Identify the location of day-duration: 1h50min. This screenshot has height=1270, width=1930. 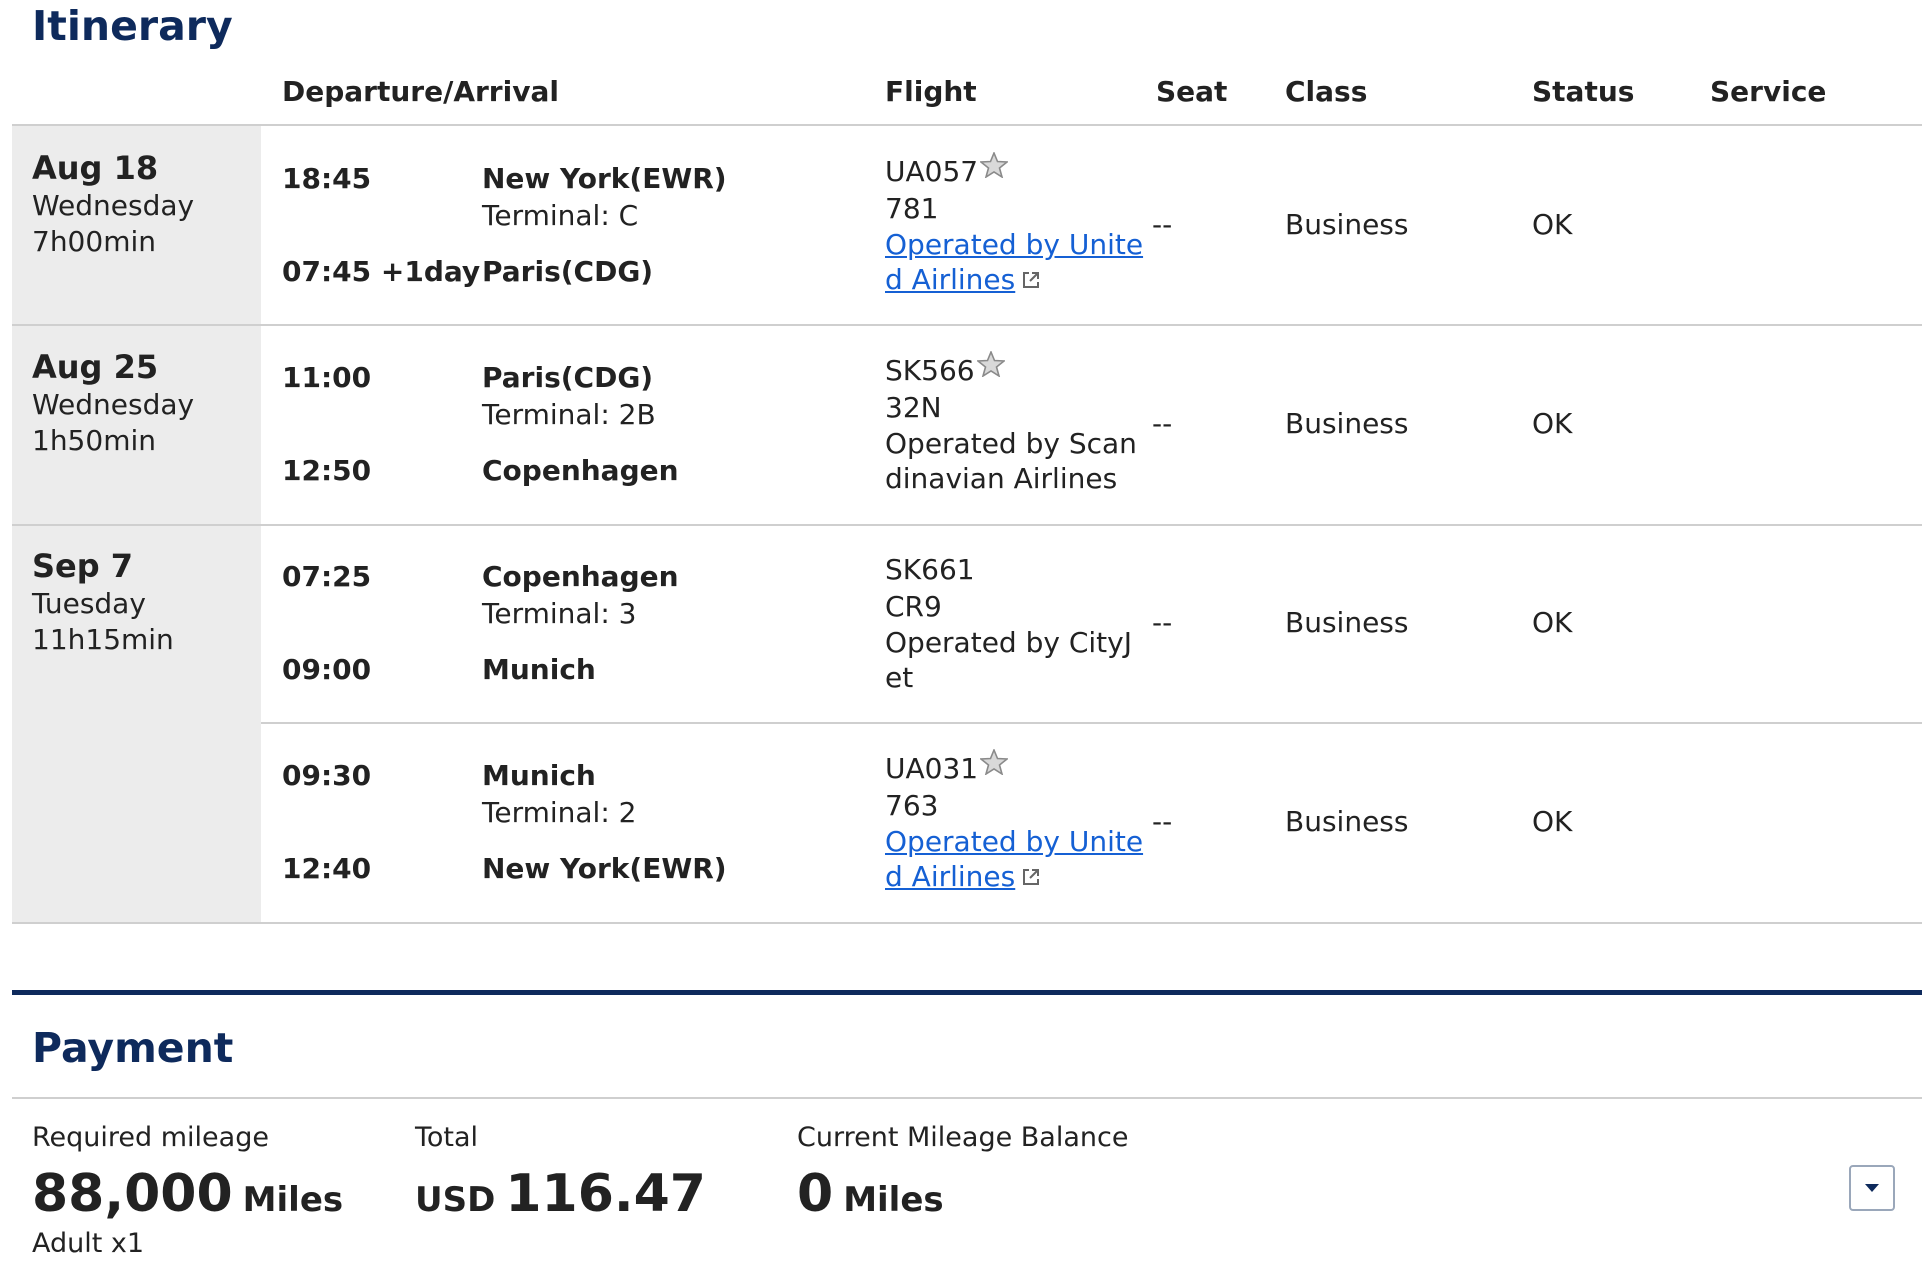
(94, 440).